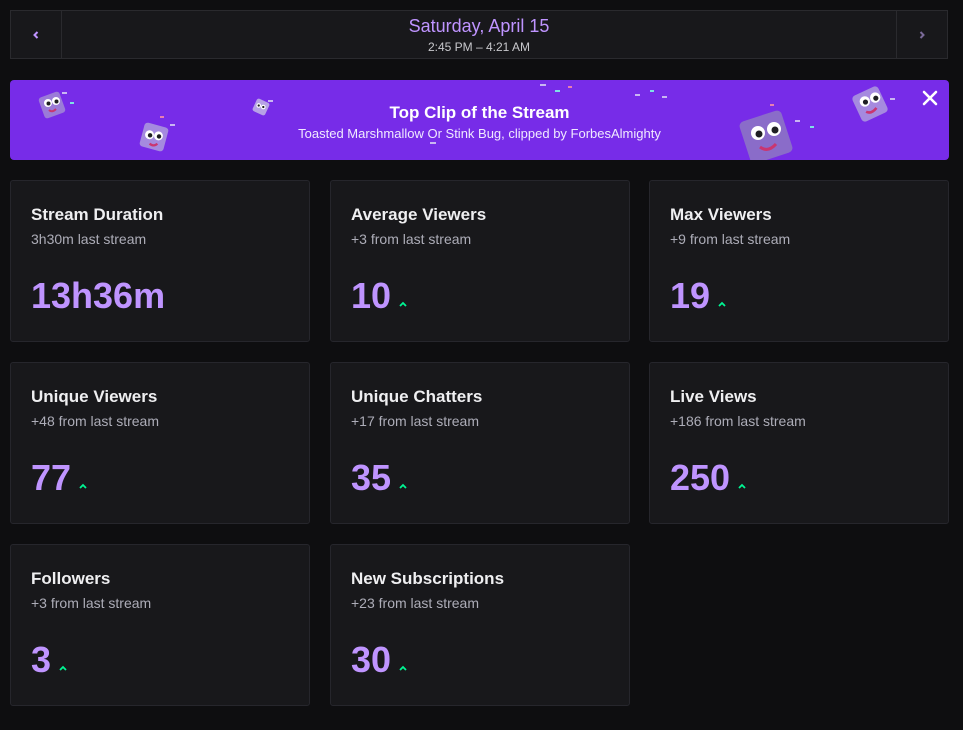  Describe the element at coordinates (700, 477) in the screenshot. I see `stat-value: 250` at that location.